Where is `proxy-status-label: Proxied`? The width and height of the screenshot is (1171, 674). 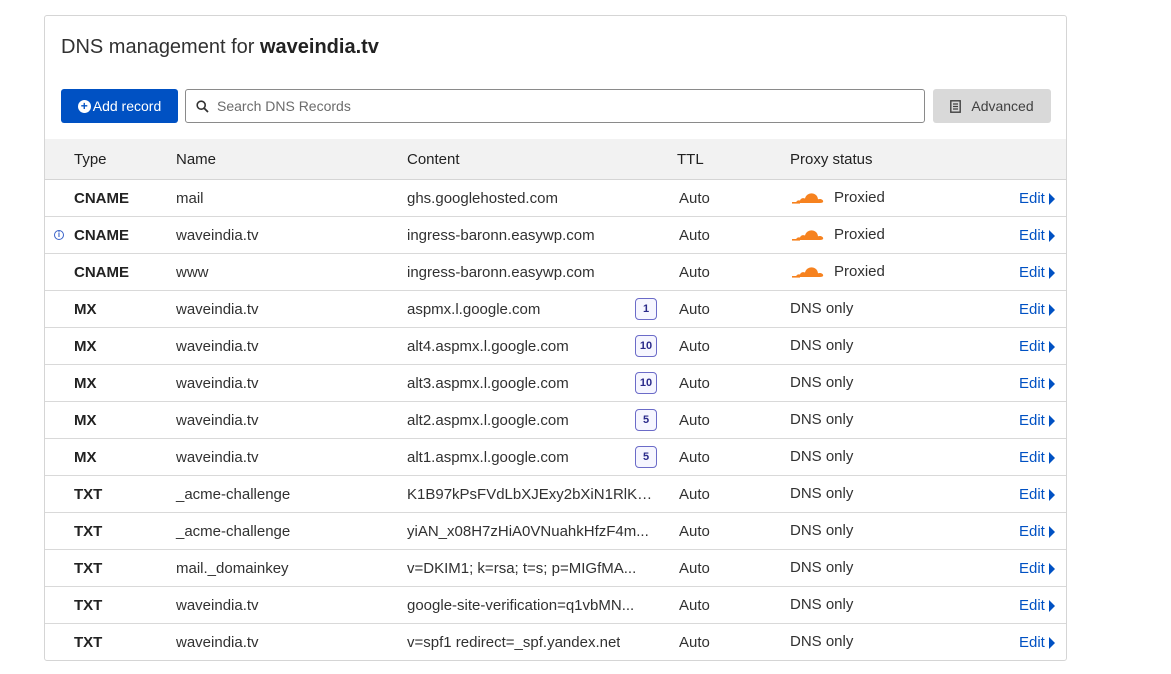
proxy-status-label: Proxied is located at coordinates (859, 271).